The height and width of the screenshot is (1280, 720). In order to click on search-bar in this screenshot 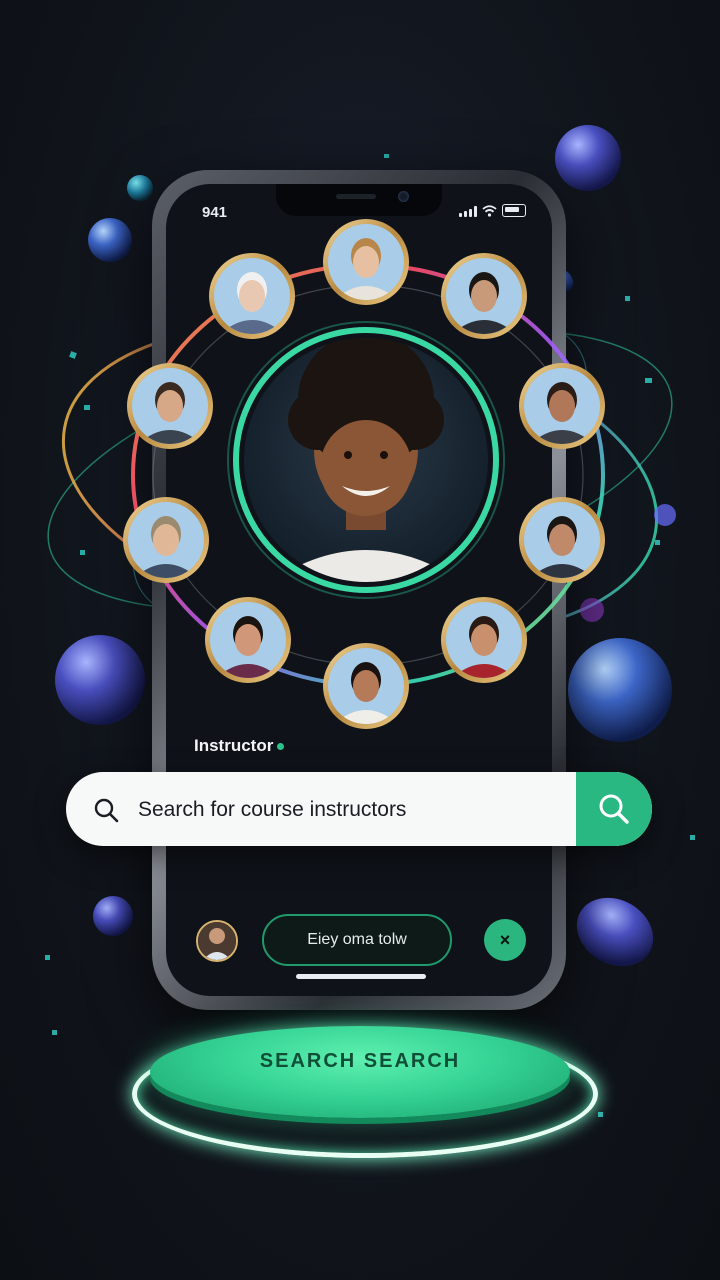, I will do `click(359, 809)`.